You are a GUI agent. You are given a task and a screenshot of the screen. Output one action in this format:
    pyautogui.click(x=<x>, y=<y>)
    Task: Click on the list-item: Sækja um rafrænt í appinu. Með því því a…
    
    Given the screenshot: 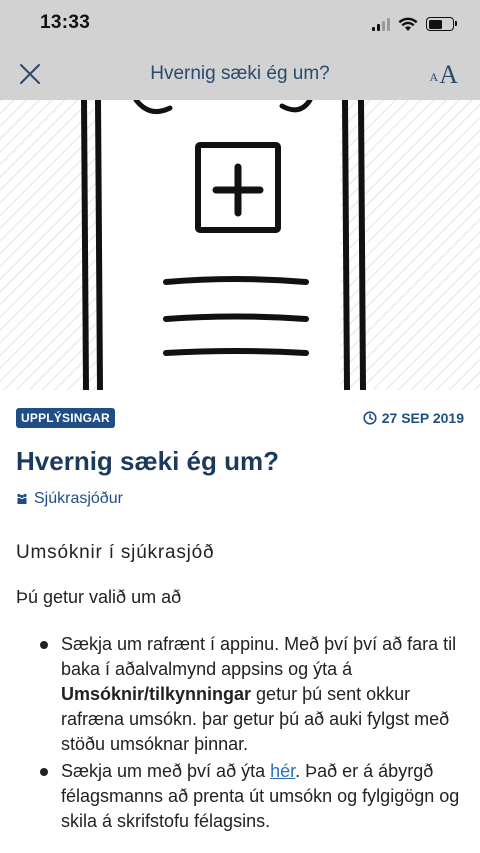 What is the action you would take?
    pyautogui.click(x=240, y=694)
    